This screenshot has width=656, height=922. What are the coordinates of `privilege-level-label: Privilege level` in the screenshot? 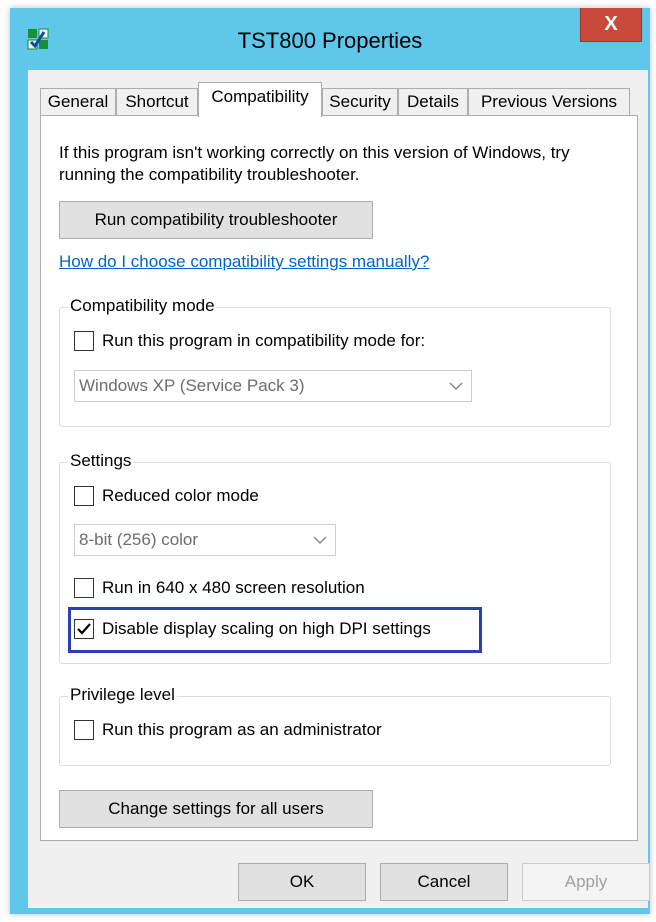 It's located at (122, 695).